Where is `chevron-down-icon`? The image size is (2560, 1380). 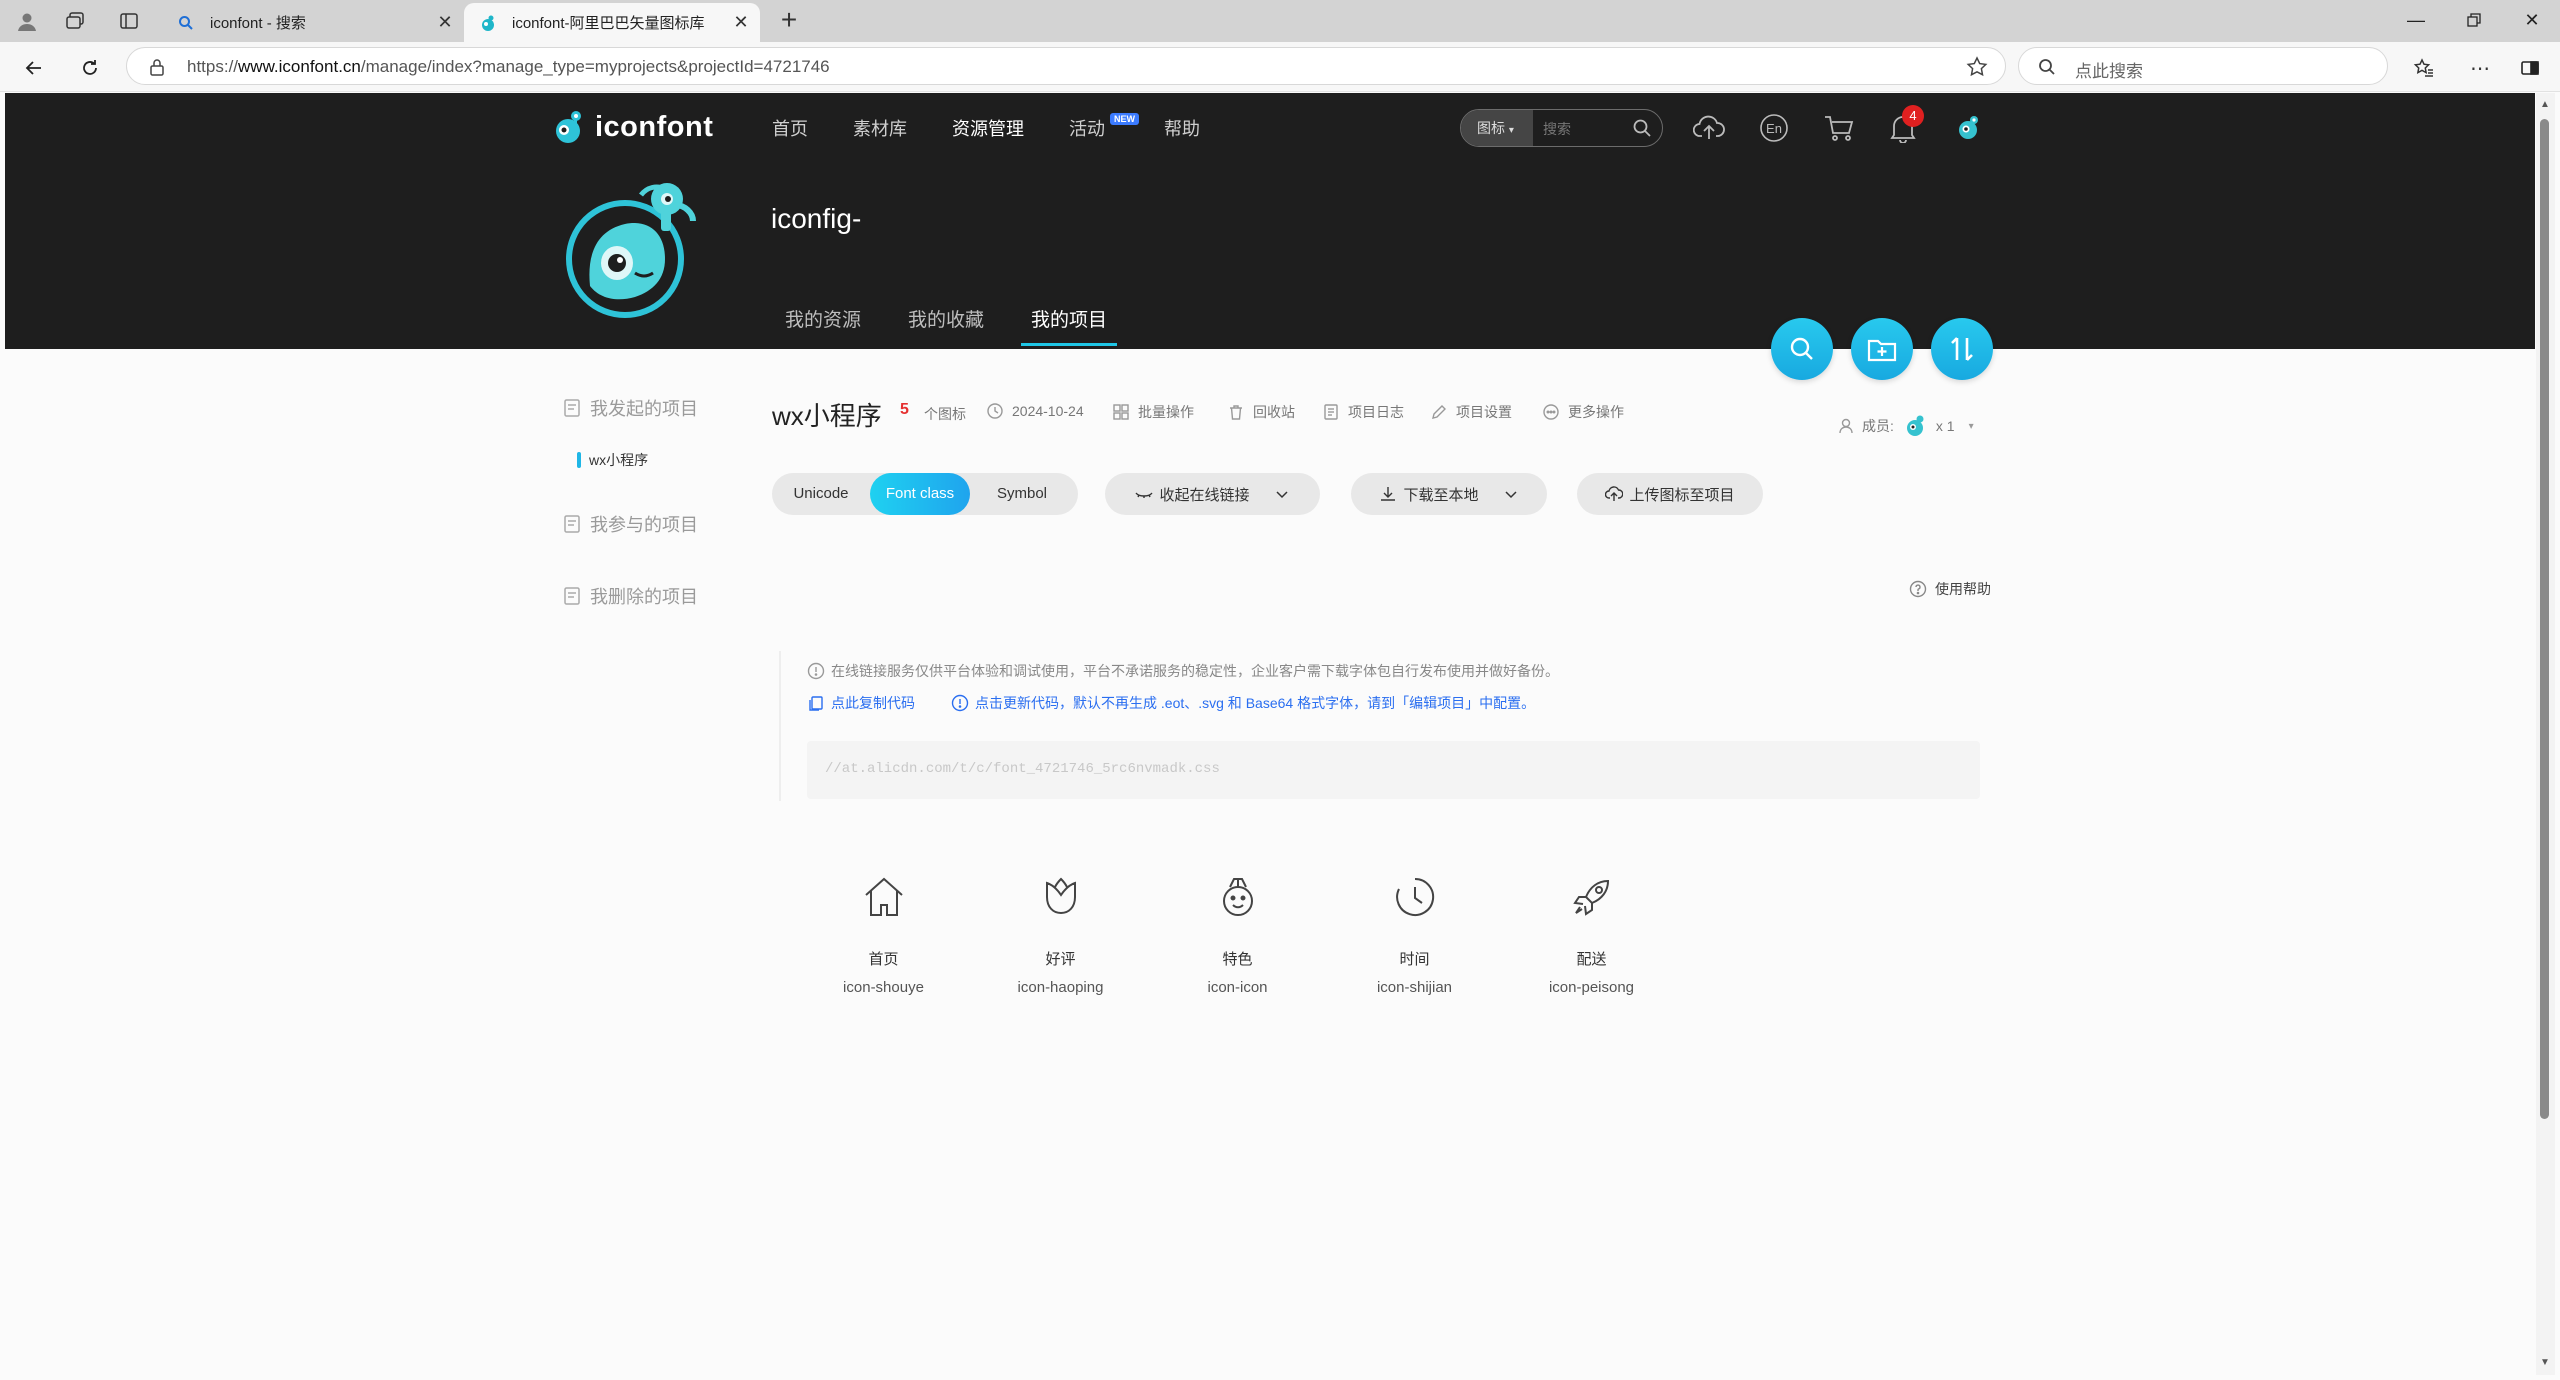 chevron-down-icon is located at coordinates (1510, 495).